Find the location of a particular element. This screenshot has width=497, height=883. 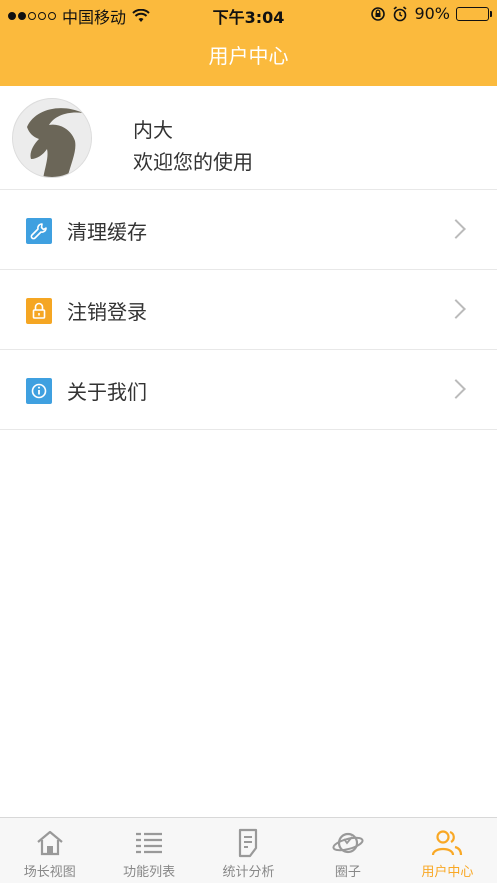

alarm-icon is located at coordinates (400, 13).